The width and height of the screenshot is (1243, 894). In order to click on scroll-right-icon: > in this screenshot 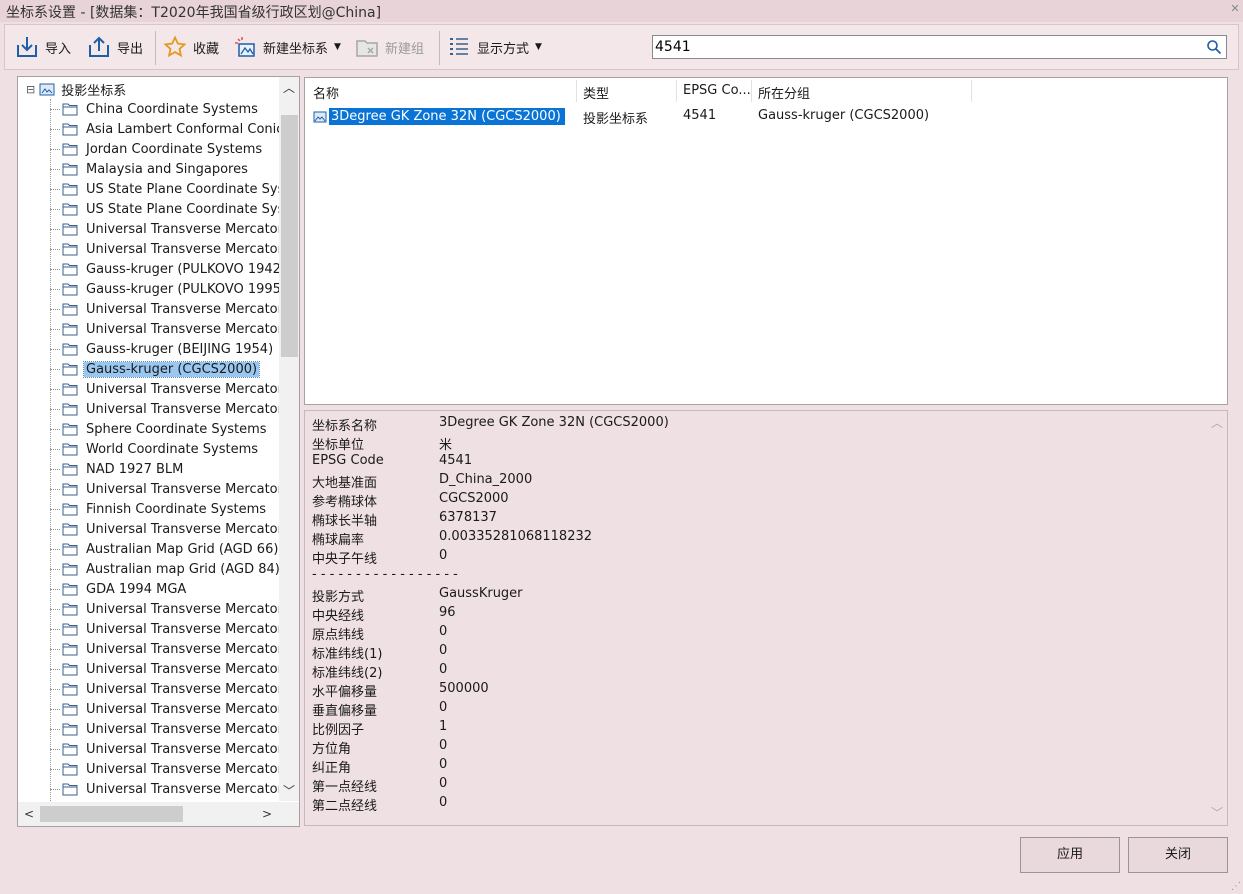, I will do `click(267, 814)`.